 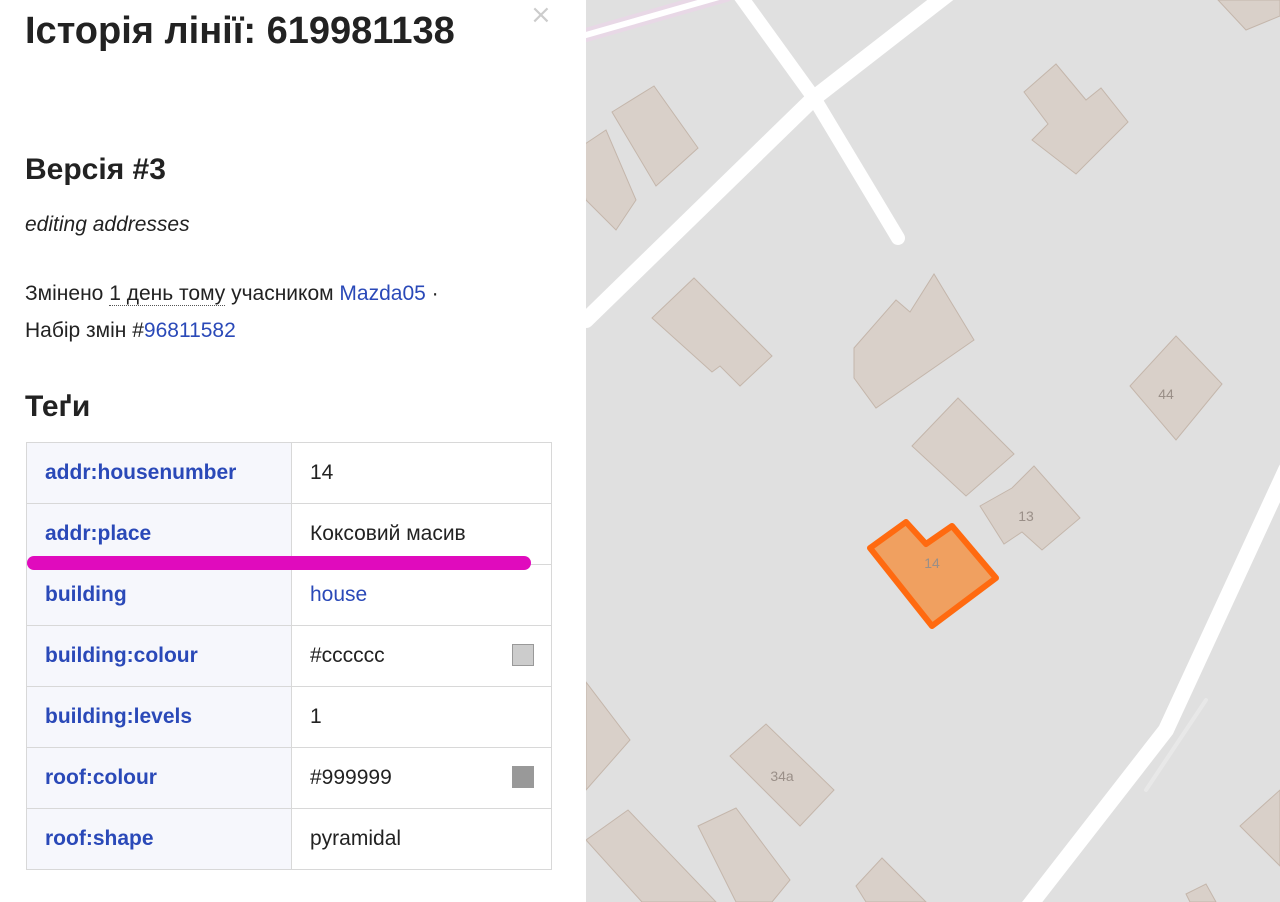 What do you see at coordinates (421, 839) in the screenshot?
I see `tag-value: pyramidal` at bounding box center [421, 839].